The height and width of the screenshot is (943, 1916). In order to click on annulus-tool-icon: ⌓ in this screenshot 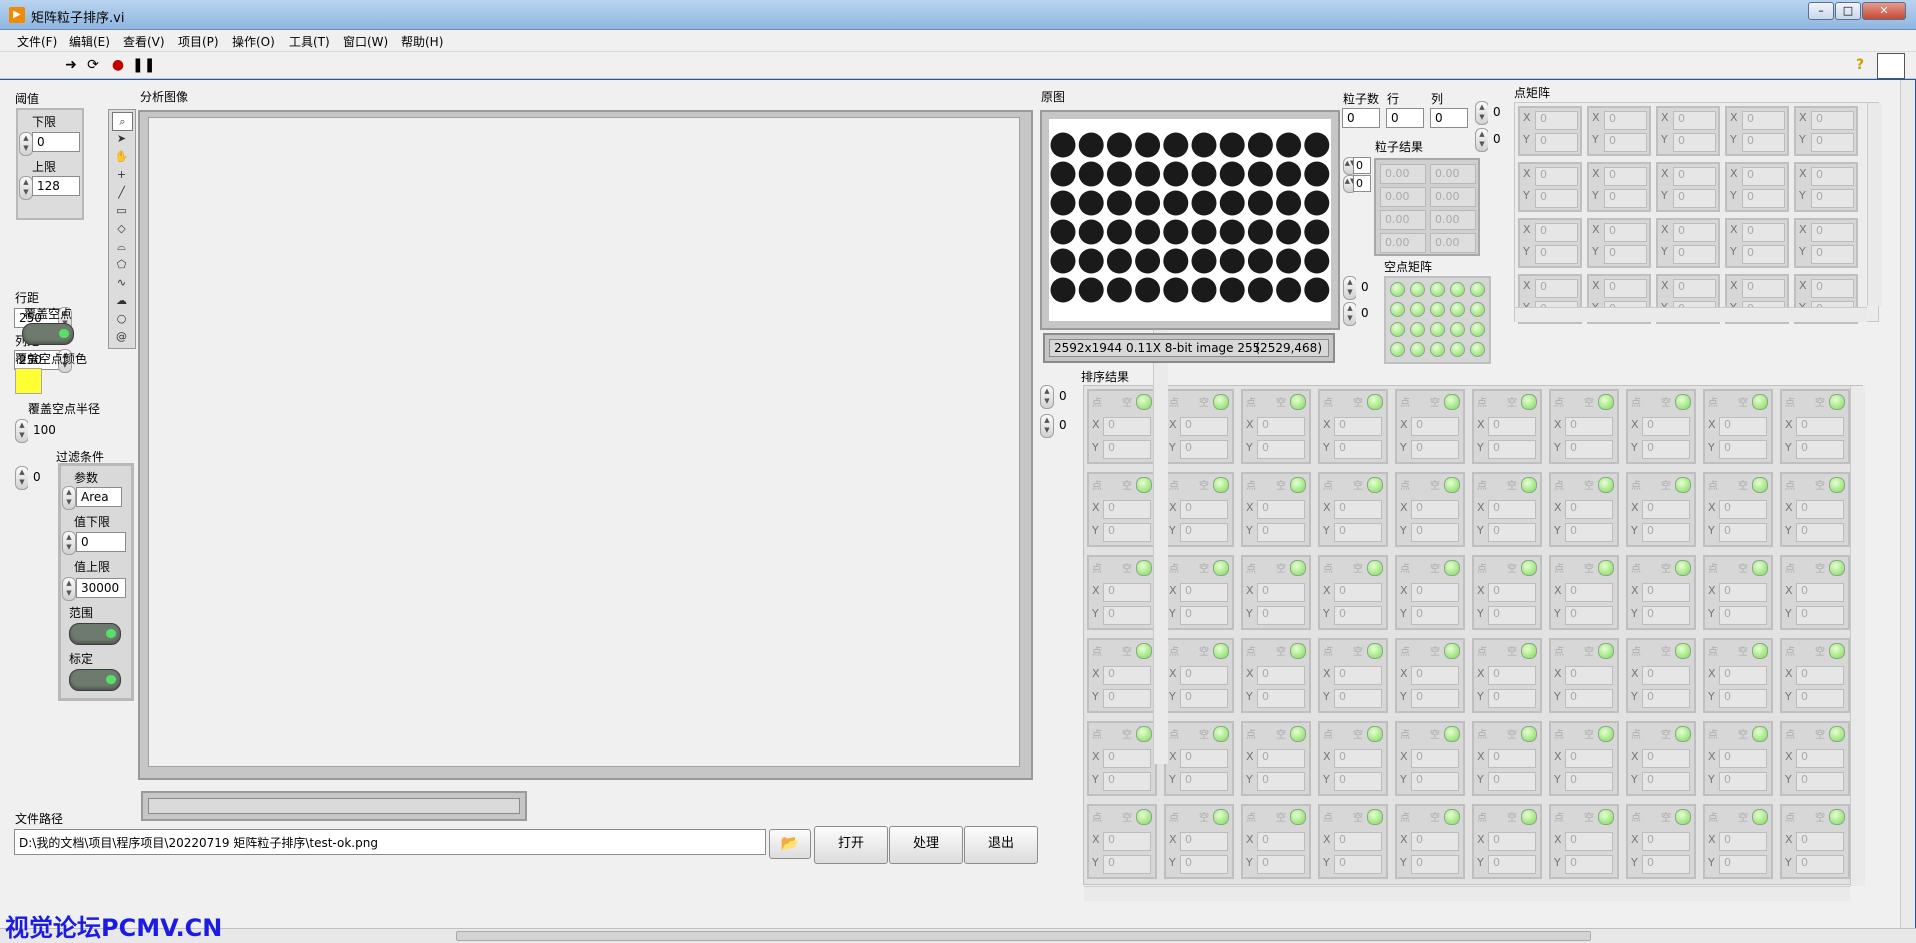, I will do `click(121, 246)`.